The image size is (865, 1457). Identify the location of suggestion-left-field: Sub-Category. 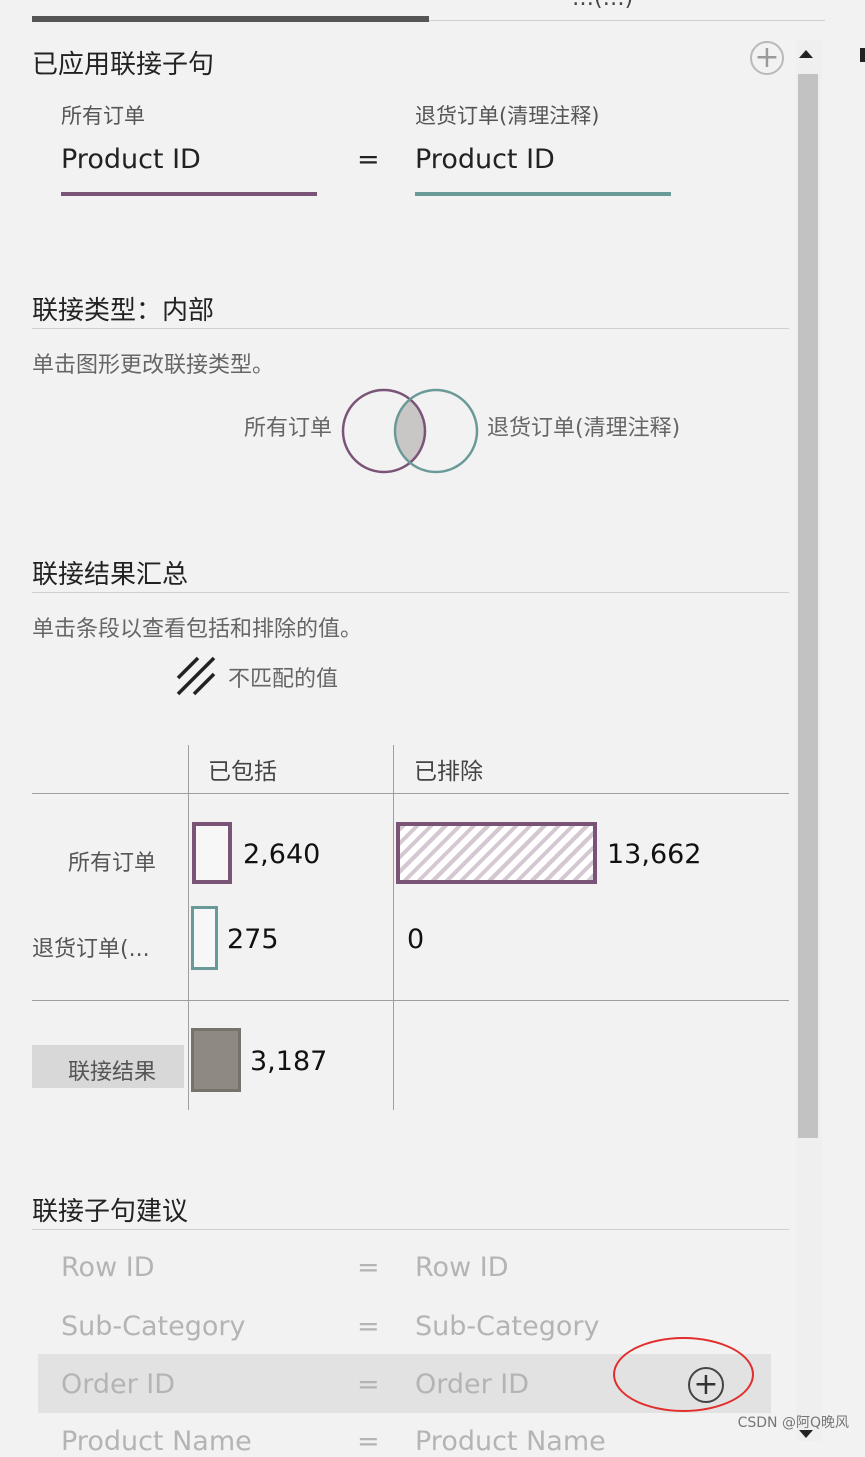
(153, 1326).